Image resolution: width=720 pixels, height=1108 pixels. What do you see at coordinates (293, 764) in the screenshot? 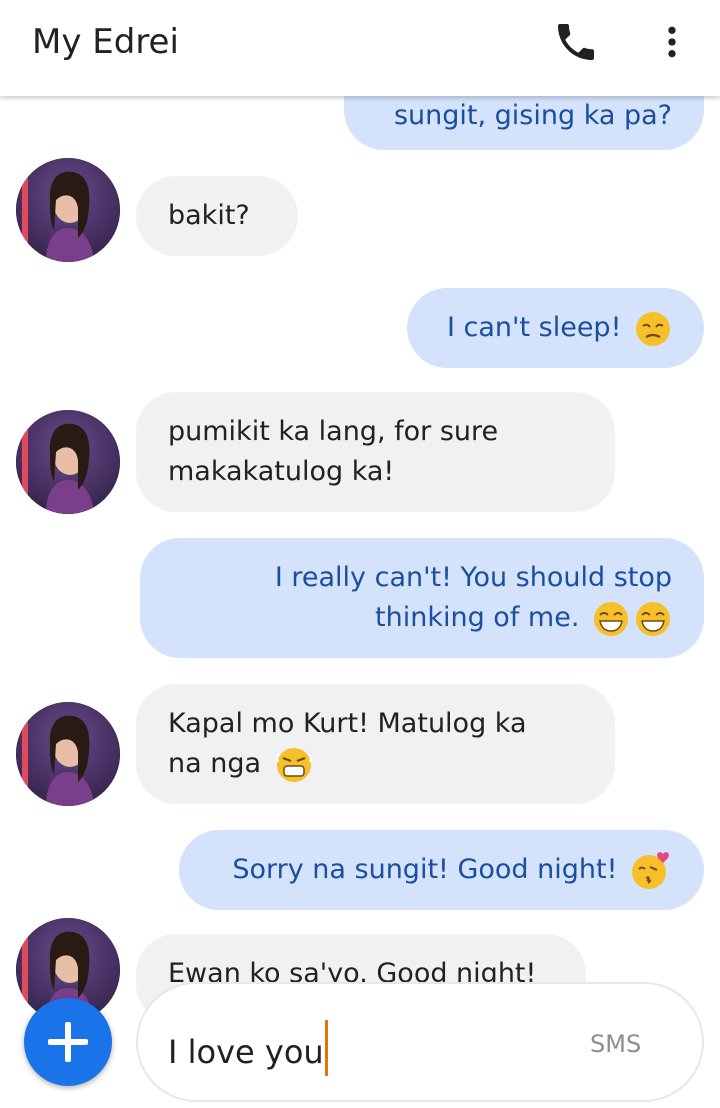
I see `angry-face-icon` at bounding box center [293, 764].